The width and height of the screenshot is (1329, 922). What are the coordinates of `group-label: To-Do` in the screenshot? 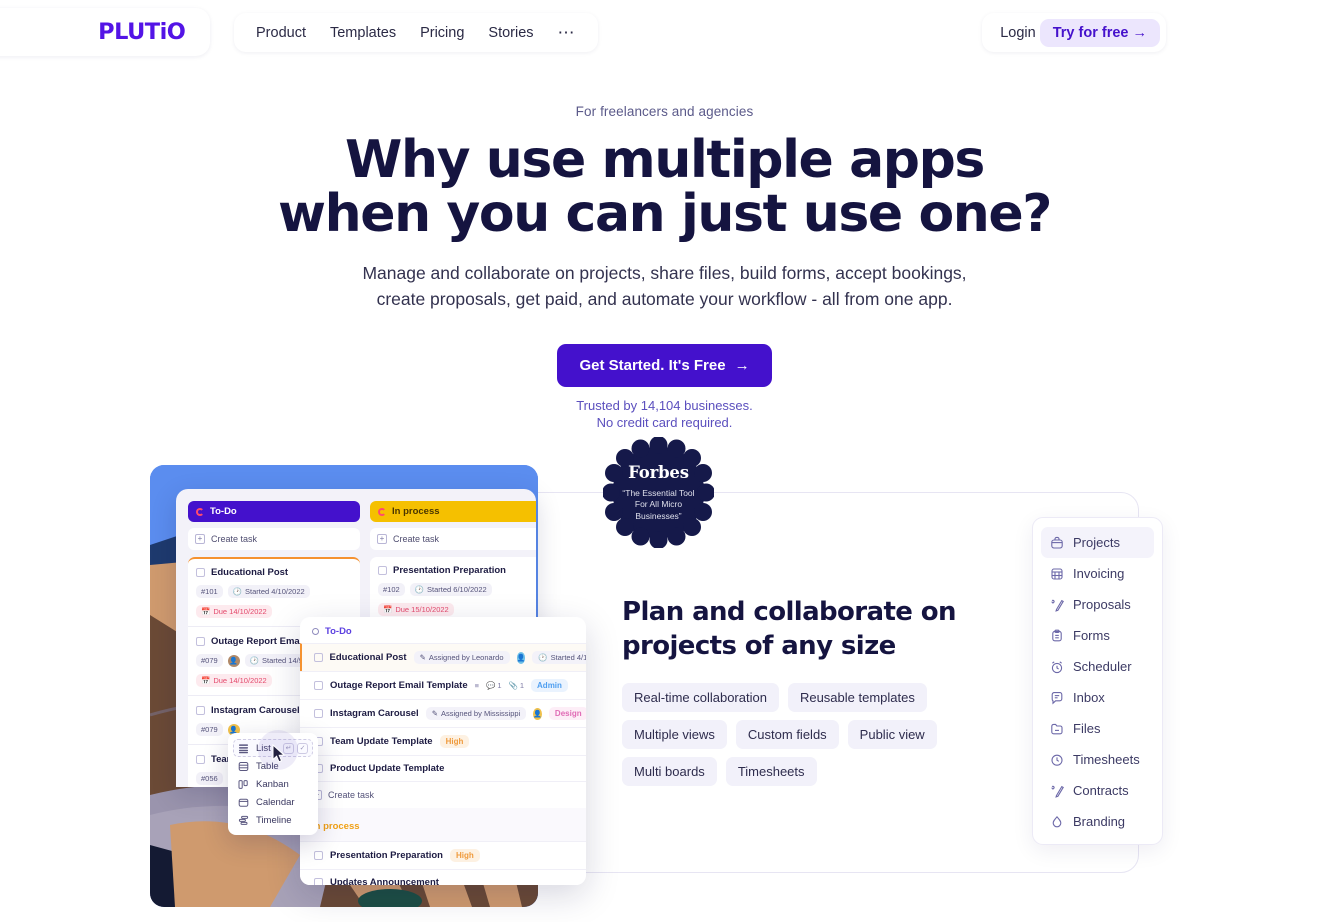 It's located at (338, 631).